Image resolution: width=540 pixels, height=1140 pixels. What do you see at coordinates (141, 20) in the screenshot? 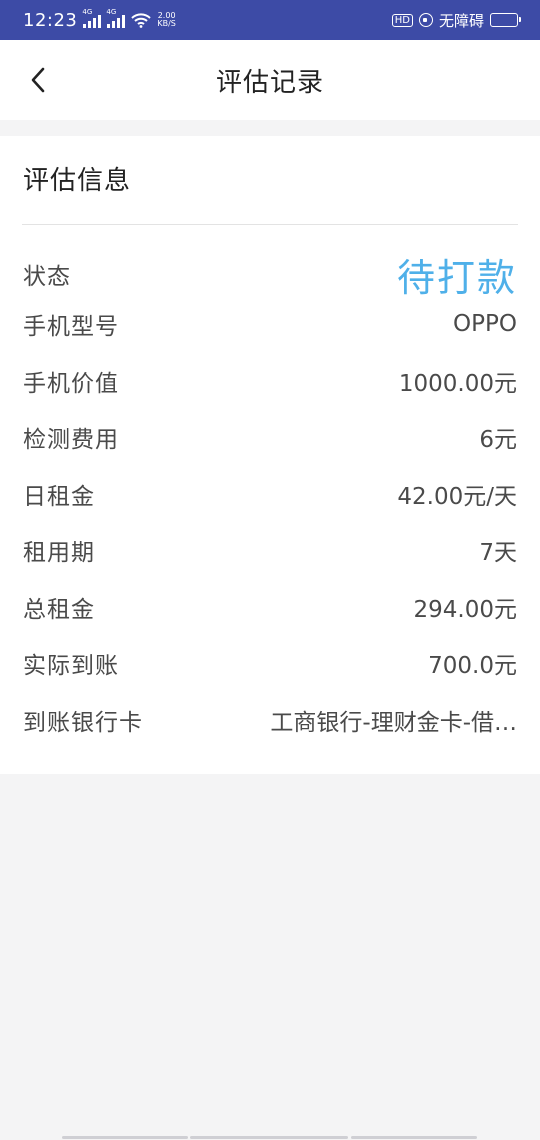
I see `wifi-icon` at bounding box center [141, 20].